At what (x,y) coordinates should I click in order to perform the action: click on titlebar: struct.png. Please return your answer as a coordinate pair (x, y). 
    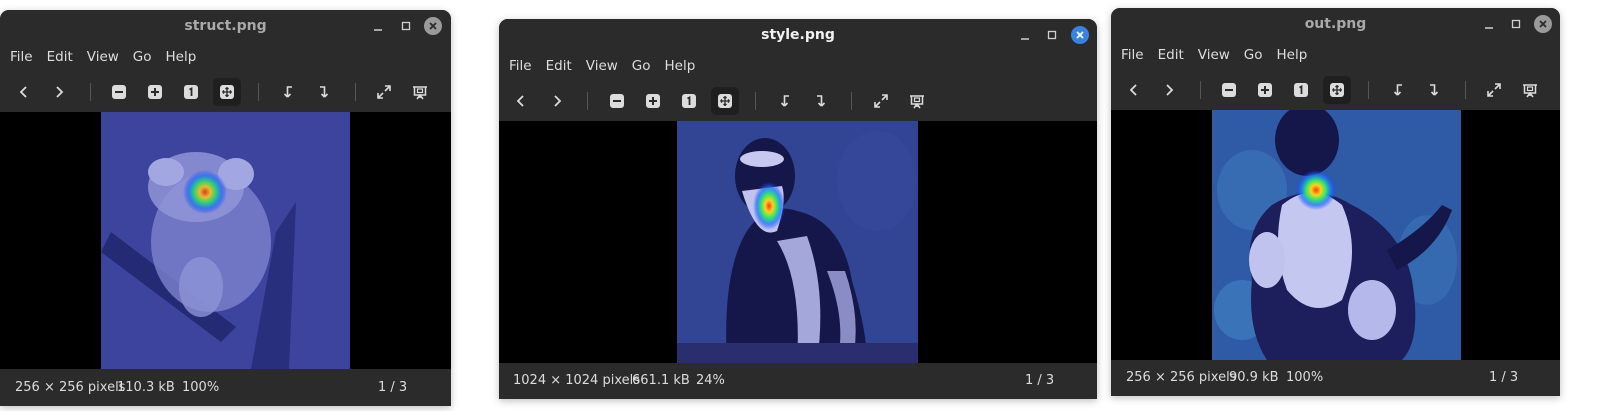
    Looking at the image, I should click on (225, 26).